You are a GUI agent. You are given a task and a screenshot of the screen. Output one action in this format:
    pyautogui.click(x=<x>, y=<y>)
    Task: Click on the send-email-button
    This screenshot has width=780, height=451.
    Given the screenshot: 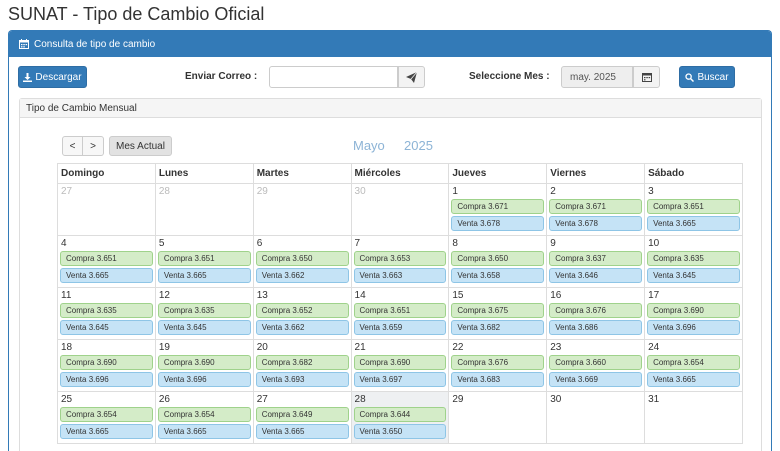 What is the action you would take?
    pyautogui.click(x=411, y=77)
    